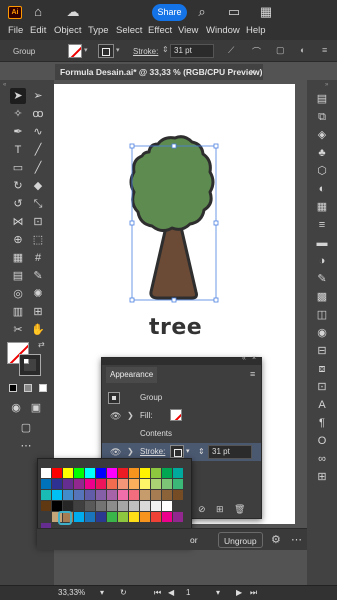 This screenshot has height=600, width=337. What do you see at coordinates (322, 315) in the screenshot?
I see `graphic-styles-icon: ◫` at bounding box center [322, 315].